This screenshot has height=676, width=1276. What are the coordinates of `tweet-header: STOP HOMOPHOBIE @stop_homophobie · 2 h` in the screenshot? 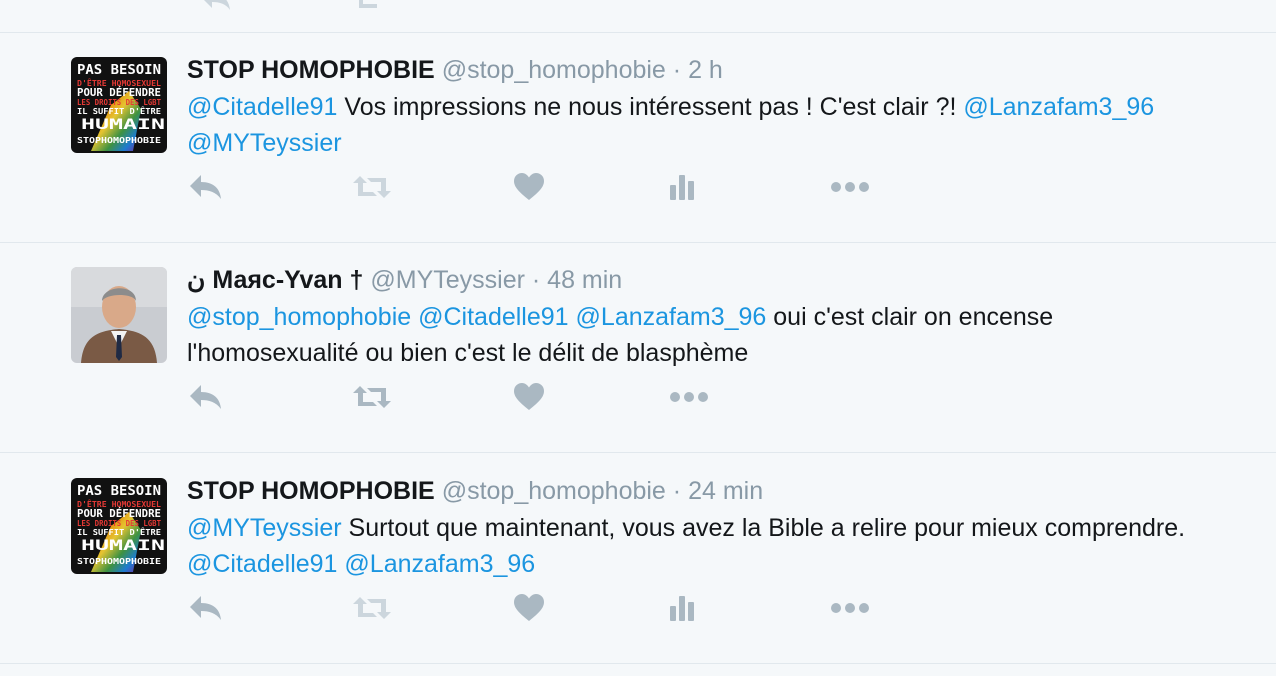 It's located at (455, 70).